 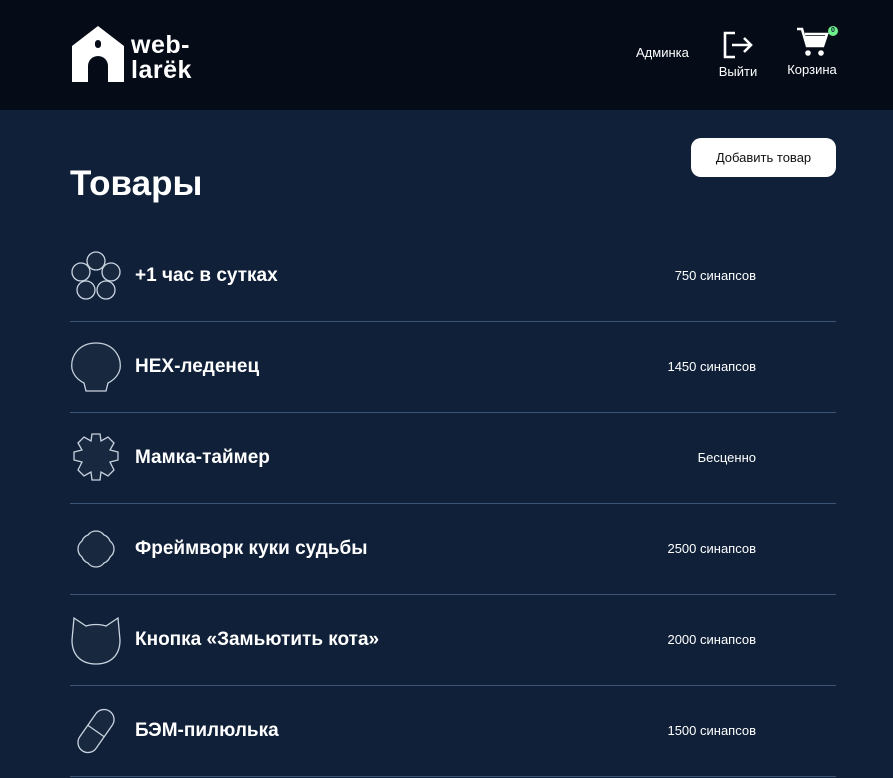 What do you see at coordinates (453, 276) in the screenshot?
I see `product-row: +1 час в сутках 750 синапсов` at bounding box center [453, 276].